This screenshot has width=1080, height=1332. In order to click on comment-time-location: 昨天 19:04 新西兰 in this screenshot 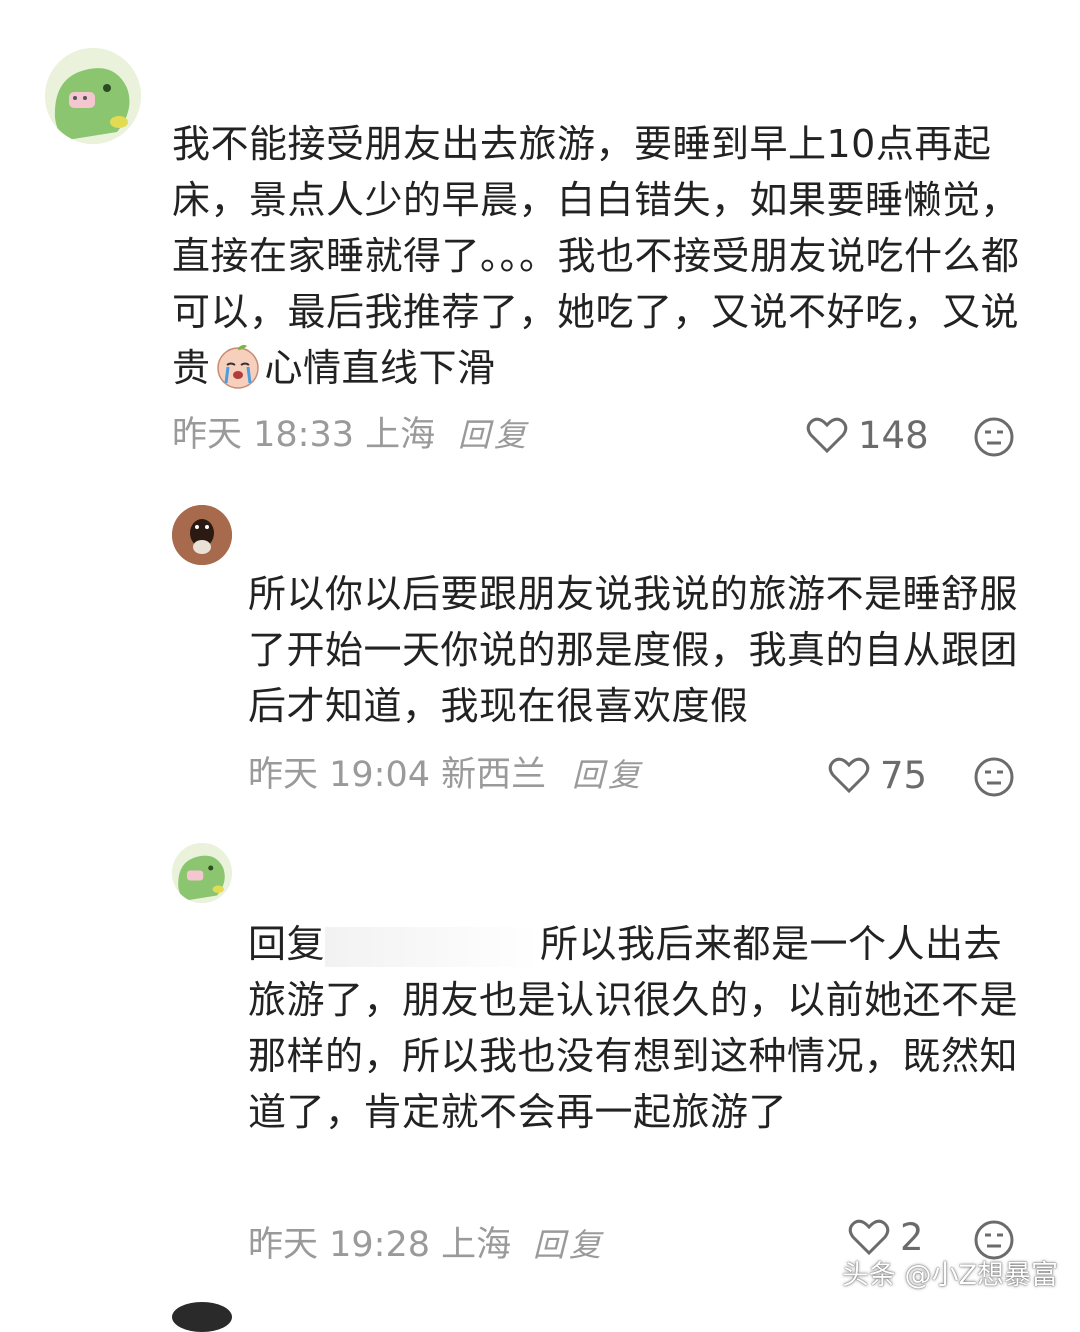, I will do `click(397, 775)`.